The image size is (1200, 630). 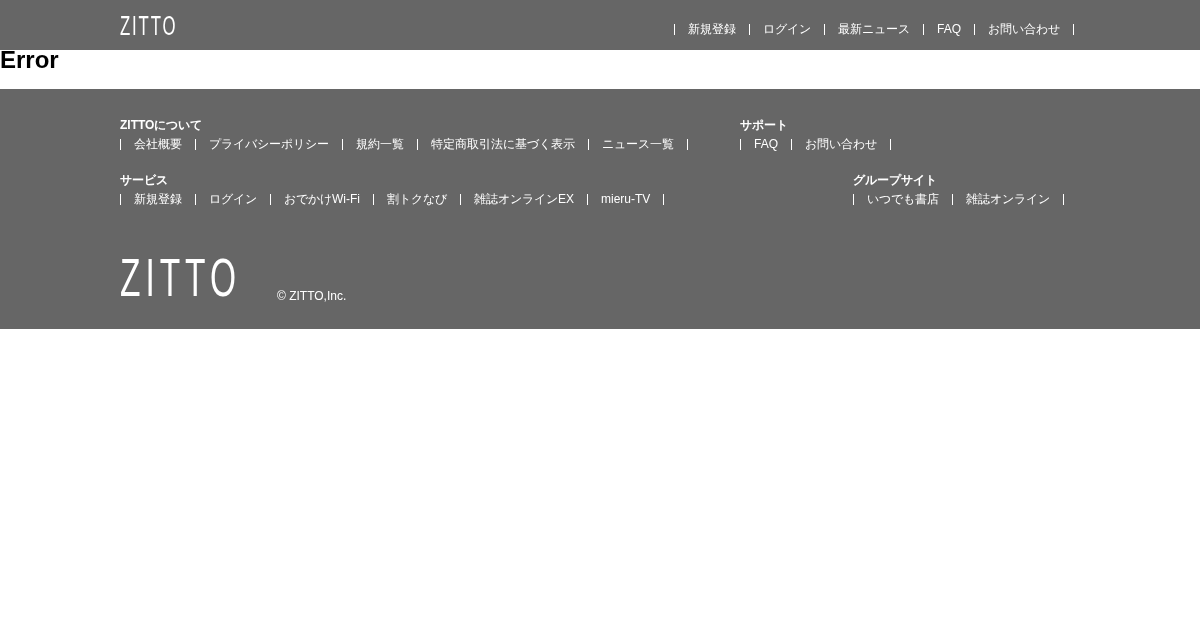 What do you see at coordinates (503, 144) in the screenshot?
I see `footer-link: 特定商取引法に基づく表示` at bounding box center [503, 144].